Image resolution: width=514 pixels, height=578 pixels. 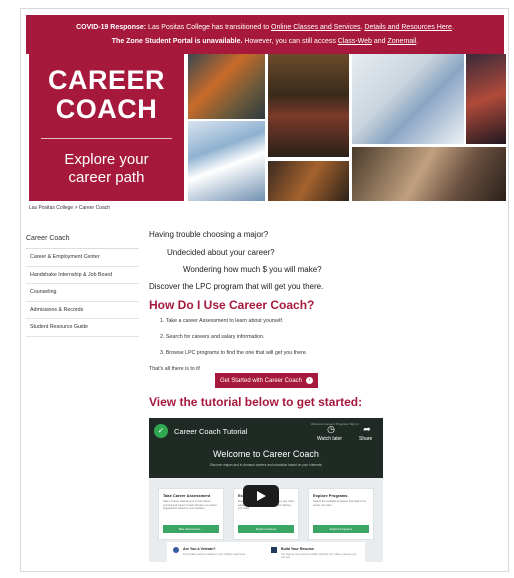 What do you see at coordinates (210, 431) in the screenshot?
I see `video-title: Career Coach Tutorial` at bounding box center [210, 431].